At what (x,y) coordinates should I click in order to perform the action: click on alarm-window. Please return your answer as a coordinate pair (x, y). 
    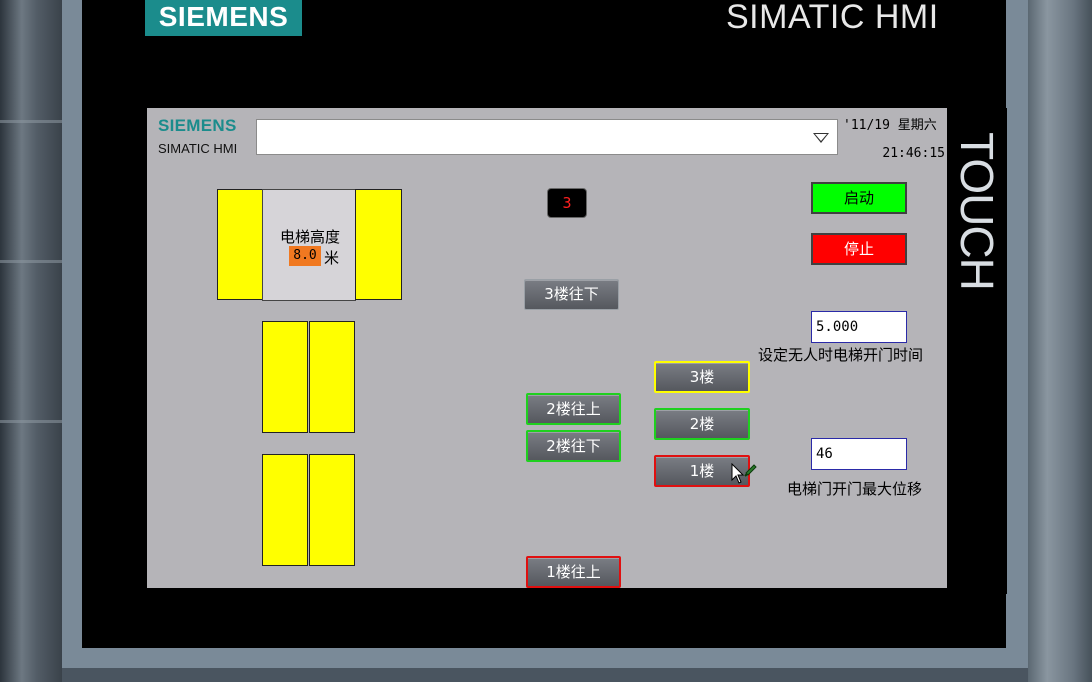
    Looking at the image, I should click on (547, 137).